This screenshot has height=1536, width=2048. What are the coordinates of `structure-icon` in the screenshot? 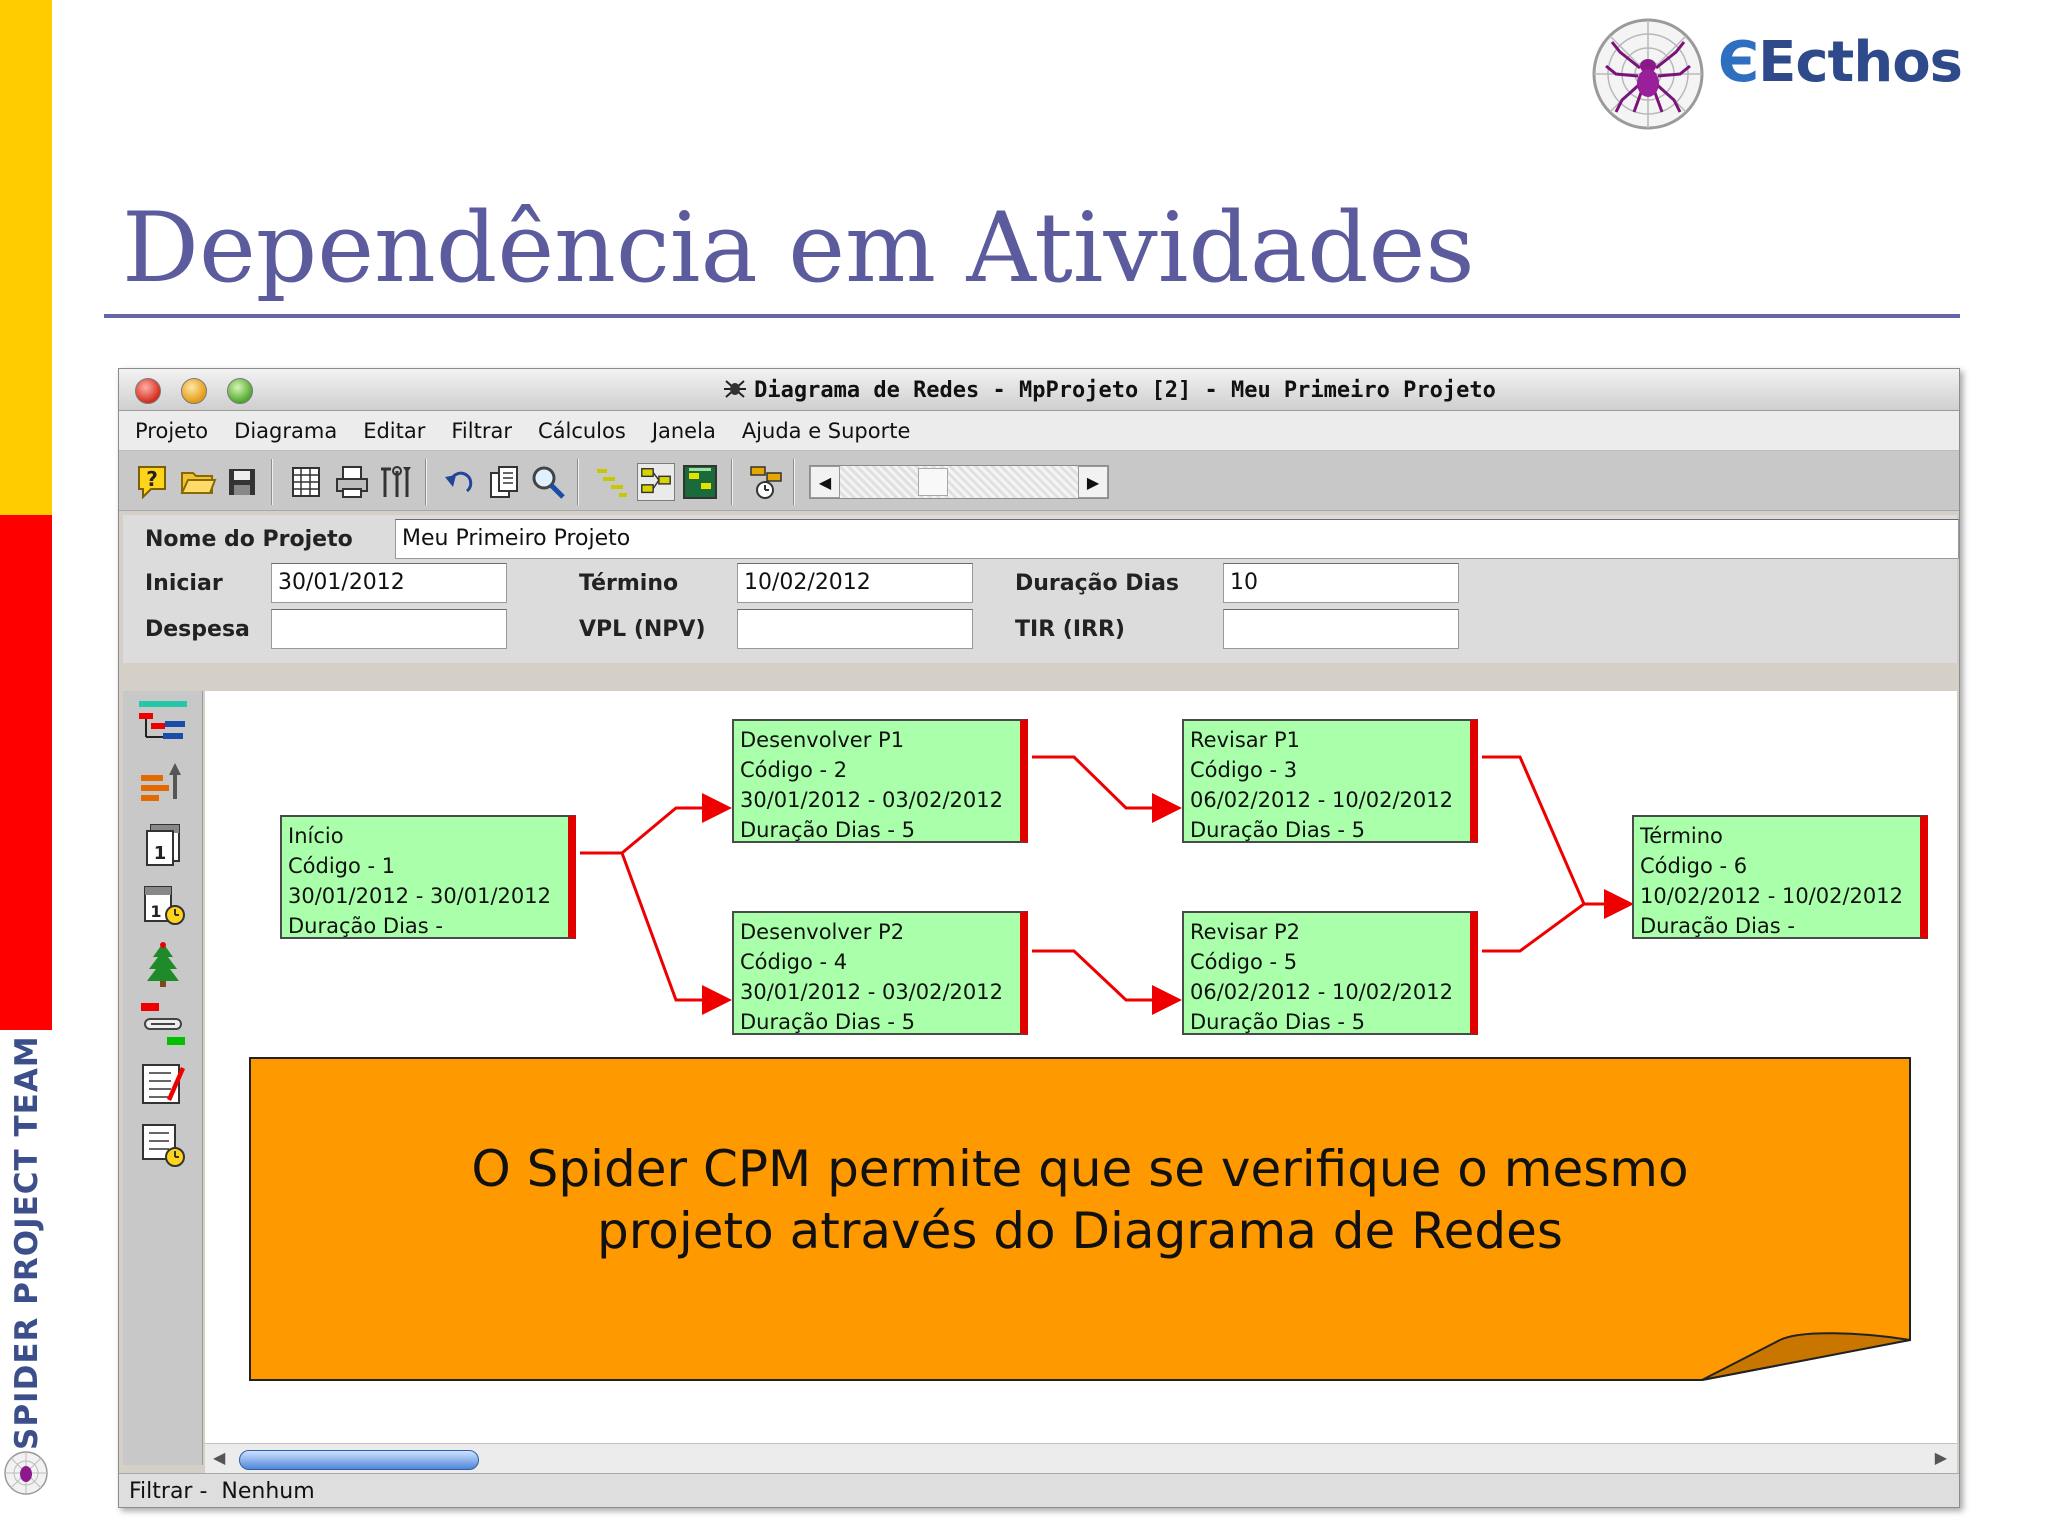 It's located at (163, 724).